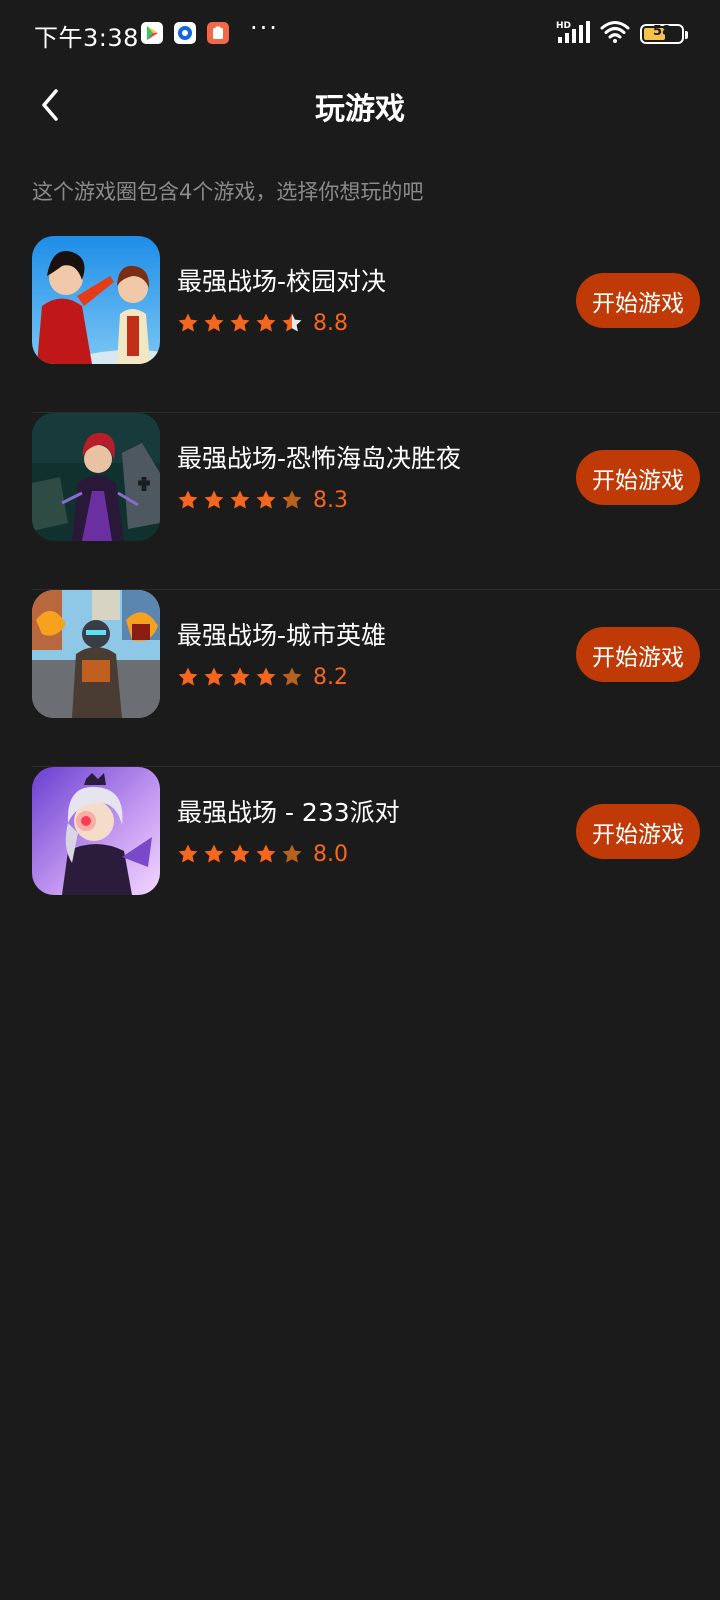  What do you see at coordinates (319, 458) in the screenshot?
I see `game-name: 最强战场-恐怖海岛决胜夜` at bounding box center [319, 458].